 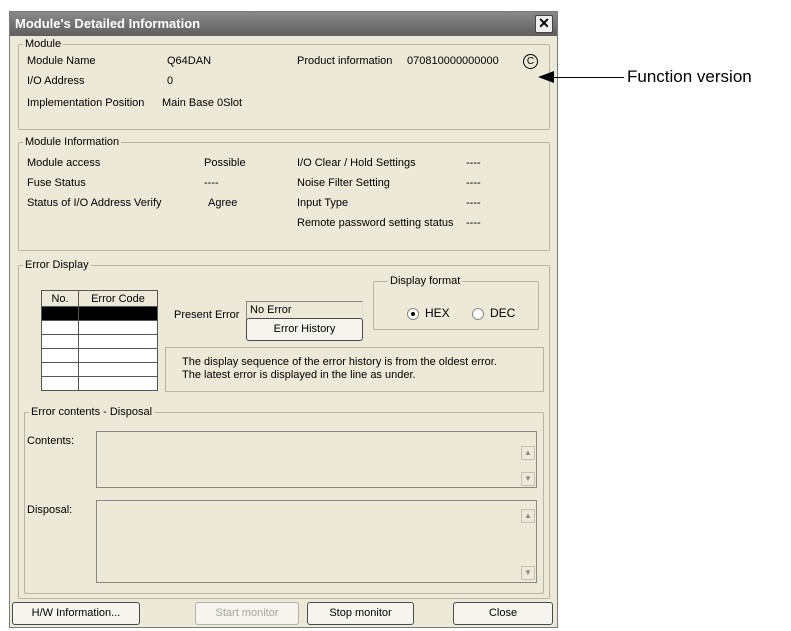 I want to click on close-button: Close, so click(x=503, y=613).